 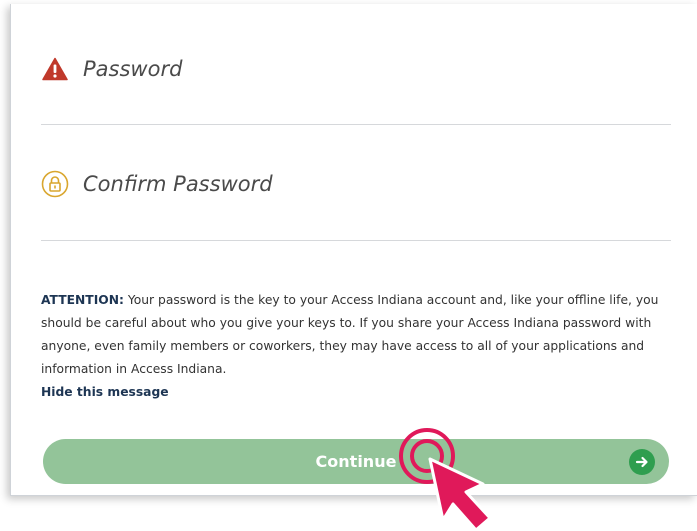 I want to click on warning-icon, so click(x=55, y=69).